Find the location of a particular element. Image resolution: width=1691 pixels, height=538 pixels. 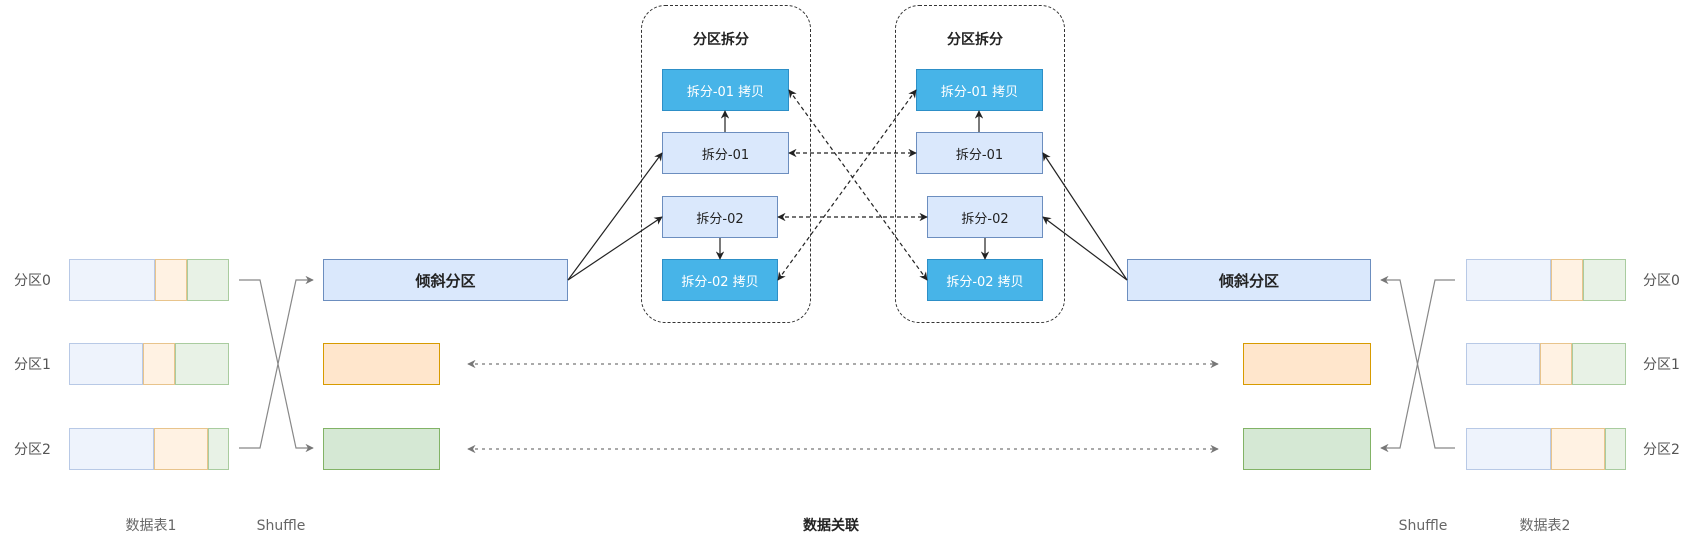

split-join-arrows is located at coordinates (852, 185).